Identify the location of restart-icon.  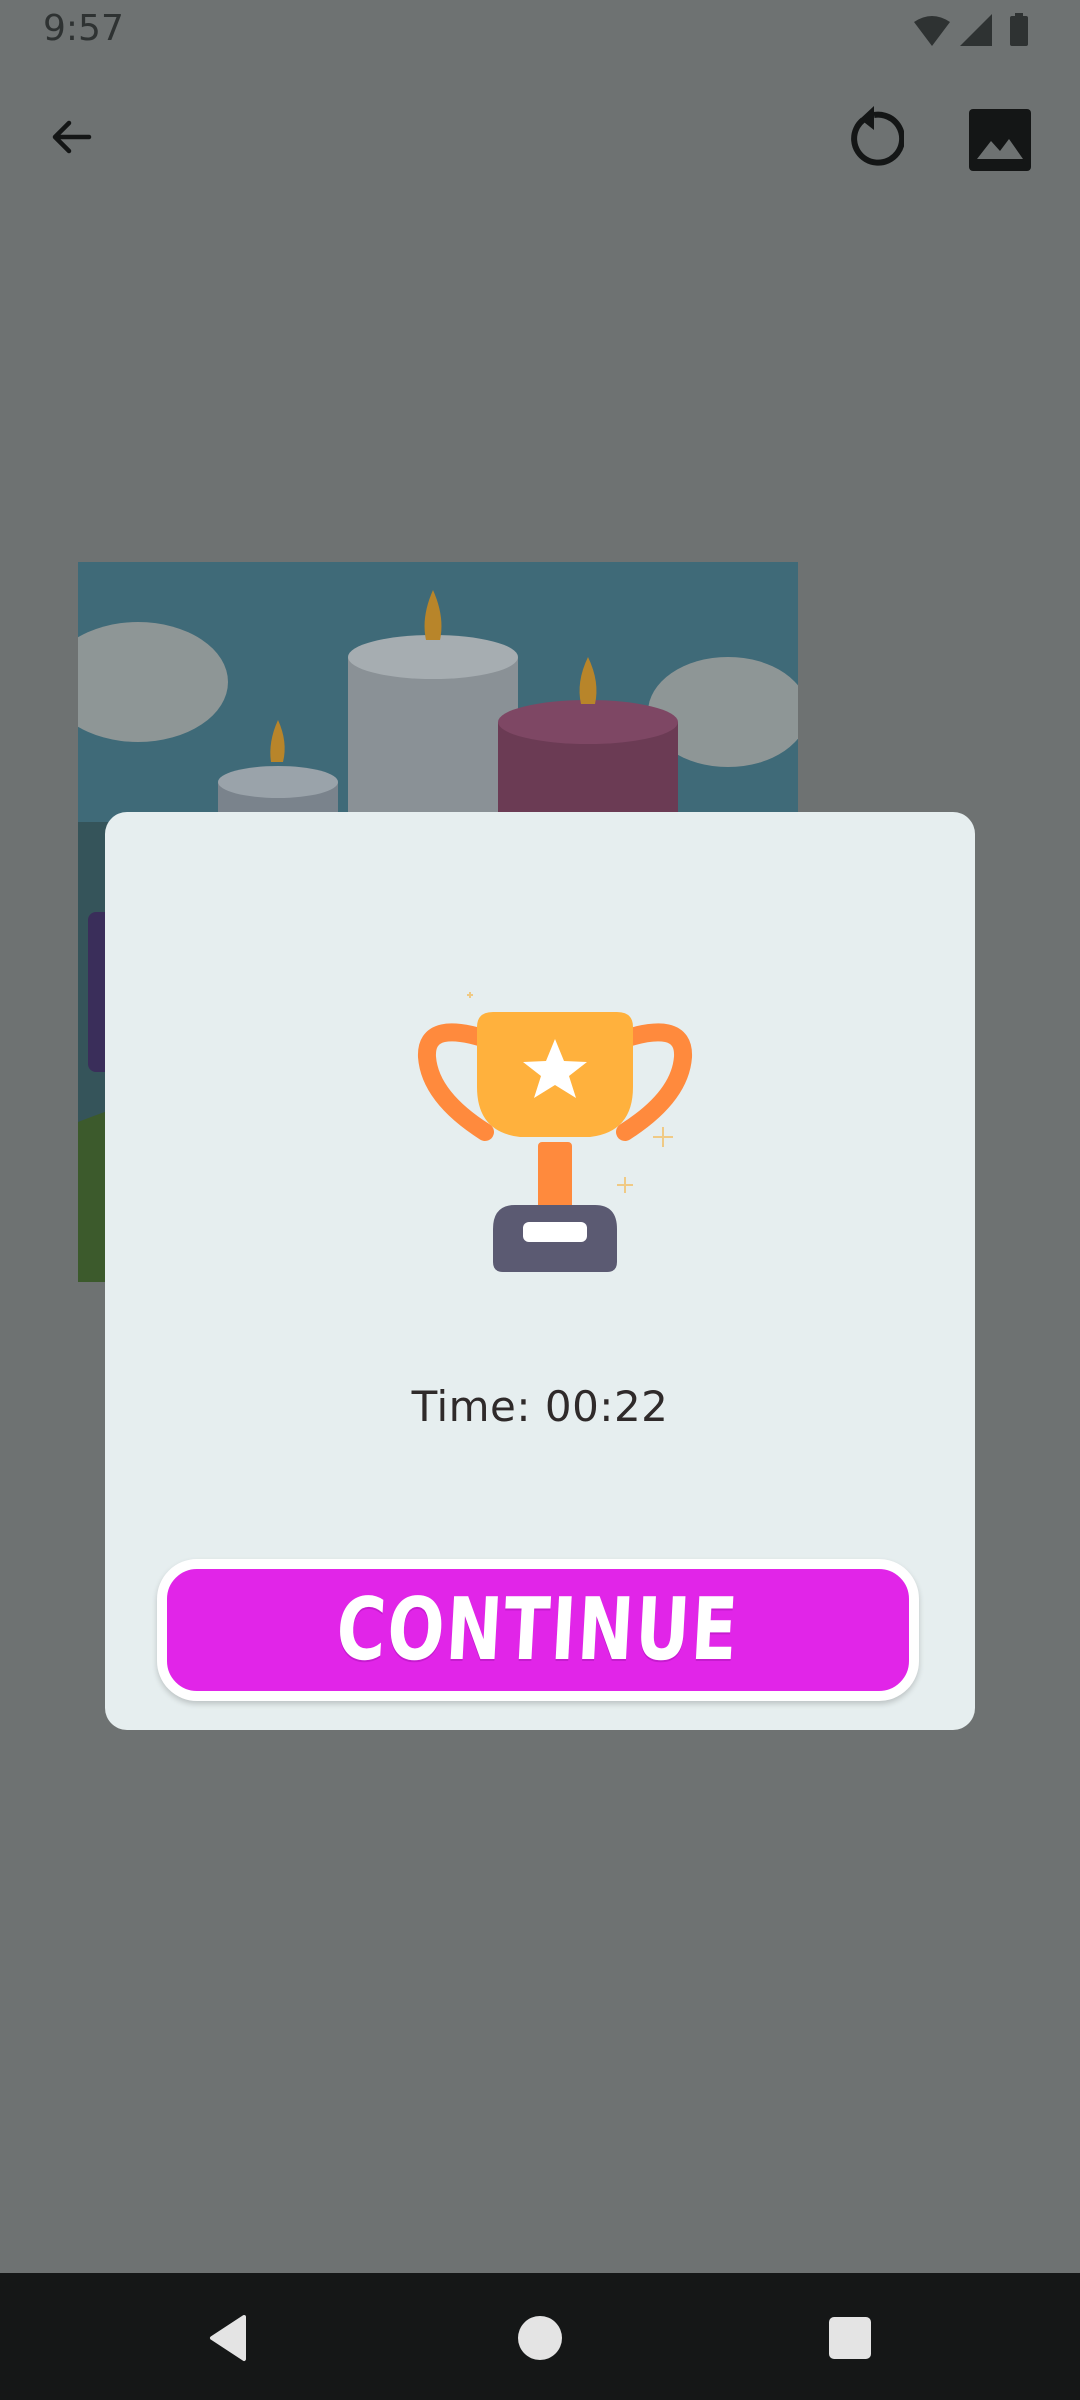
(877, 136).